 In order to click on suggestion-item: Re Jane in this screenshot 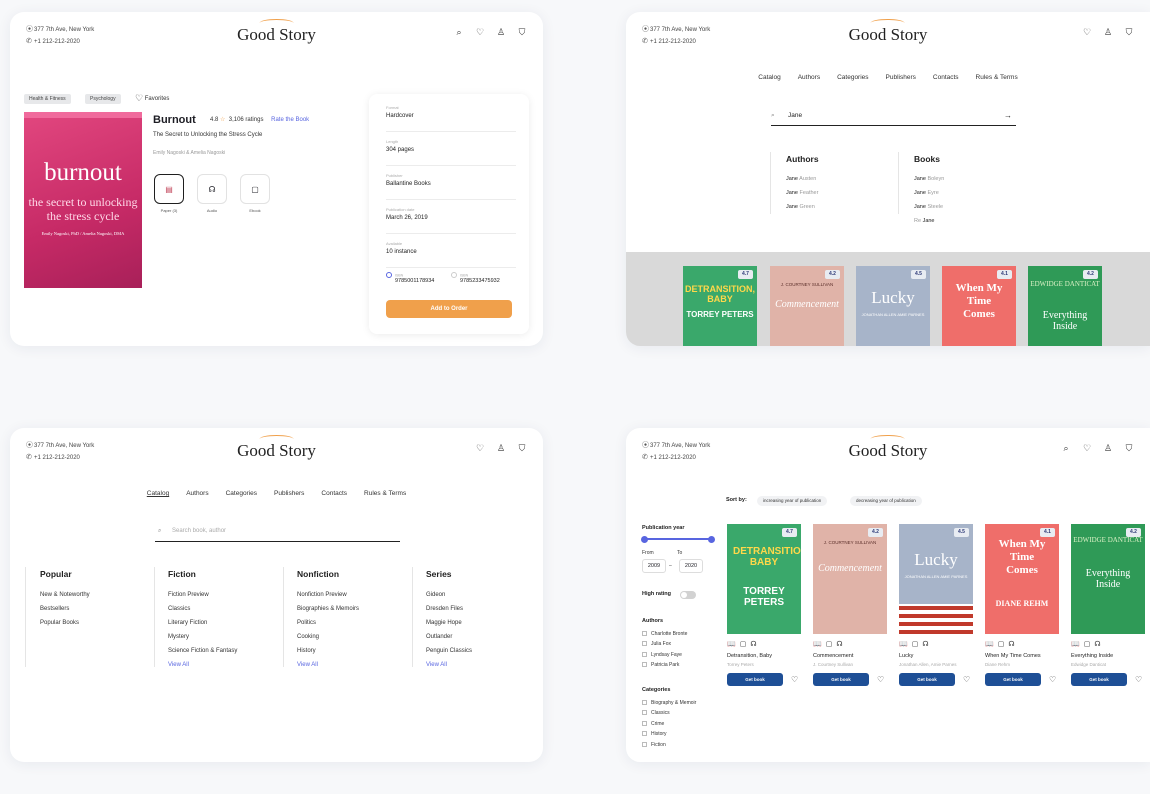, I will do `click(929, 221)`.